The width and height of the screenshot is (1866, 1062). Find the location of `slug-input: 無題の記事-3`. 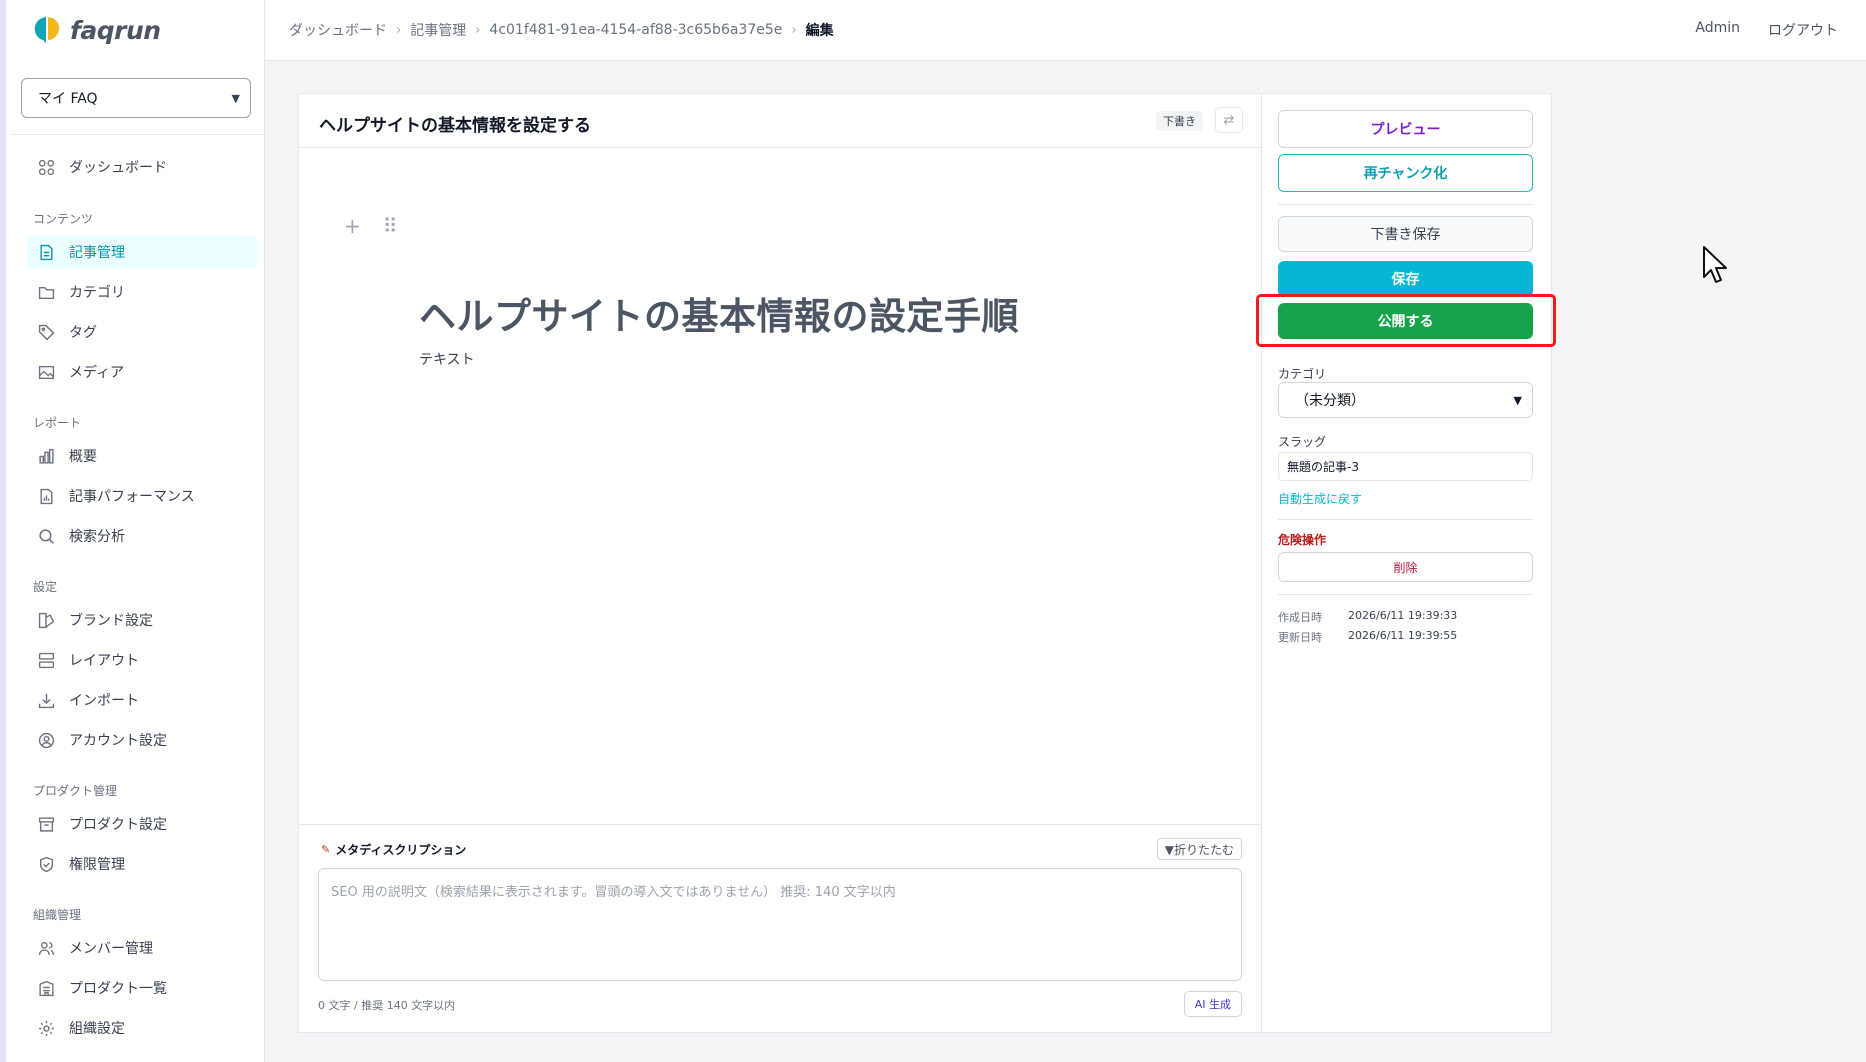

slug-input: 無題の記事-3 is located at coordinates (1405, 466).